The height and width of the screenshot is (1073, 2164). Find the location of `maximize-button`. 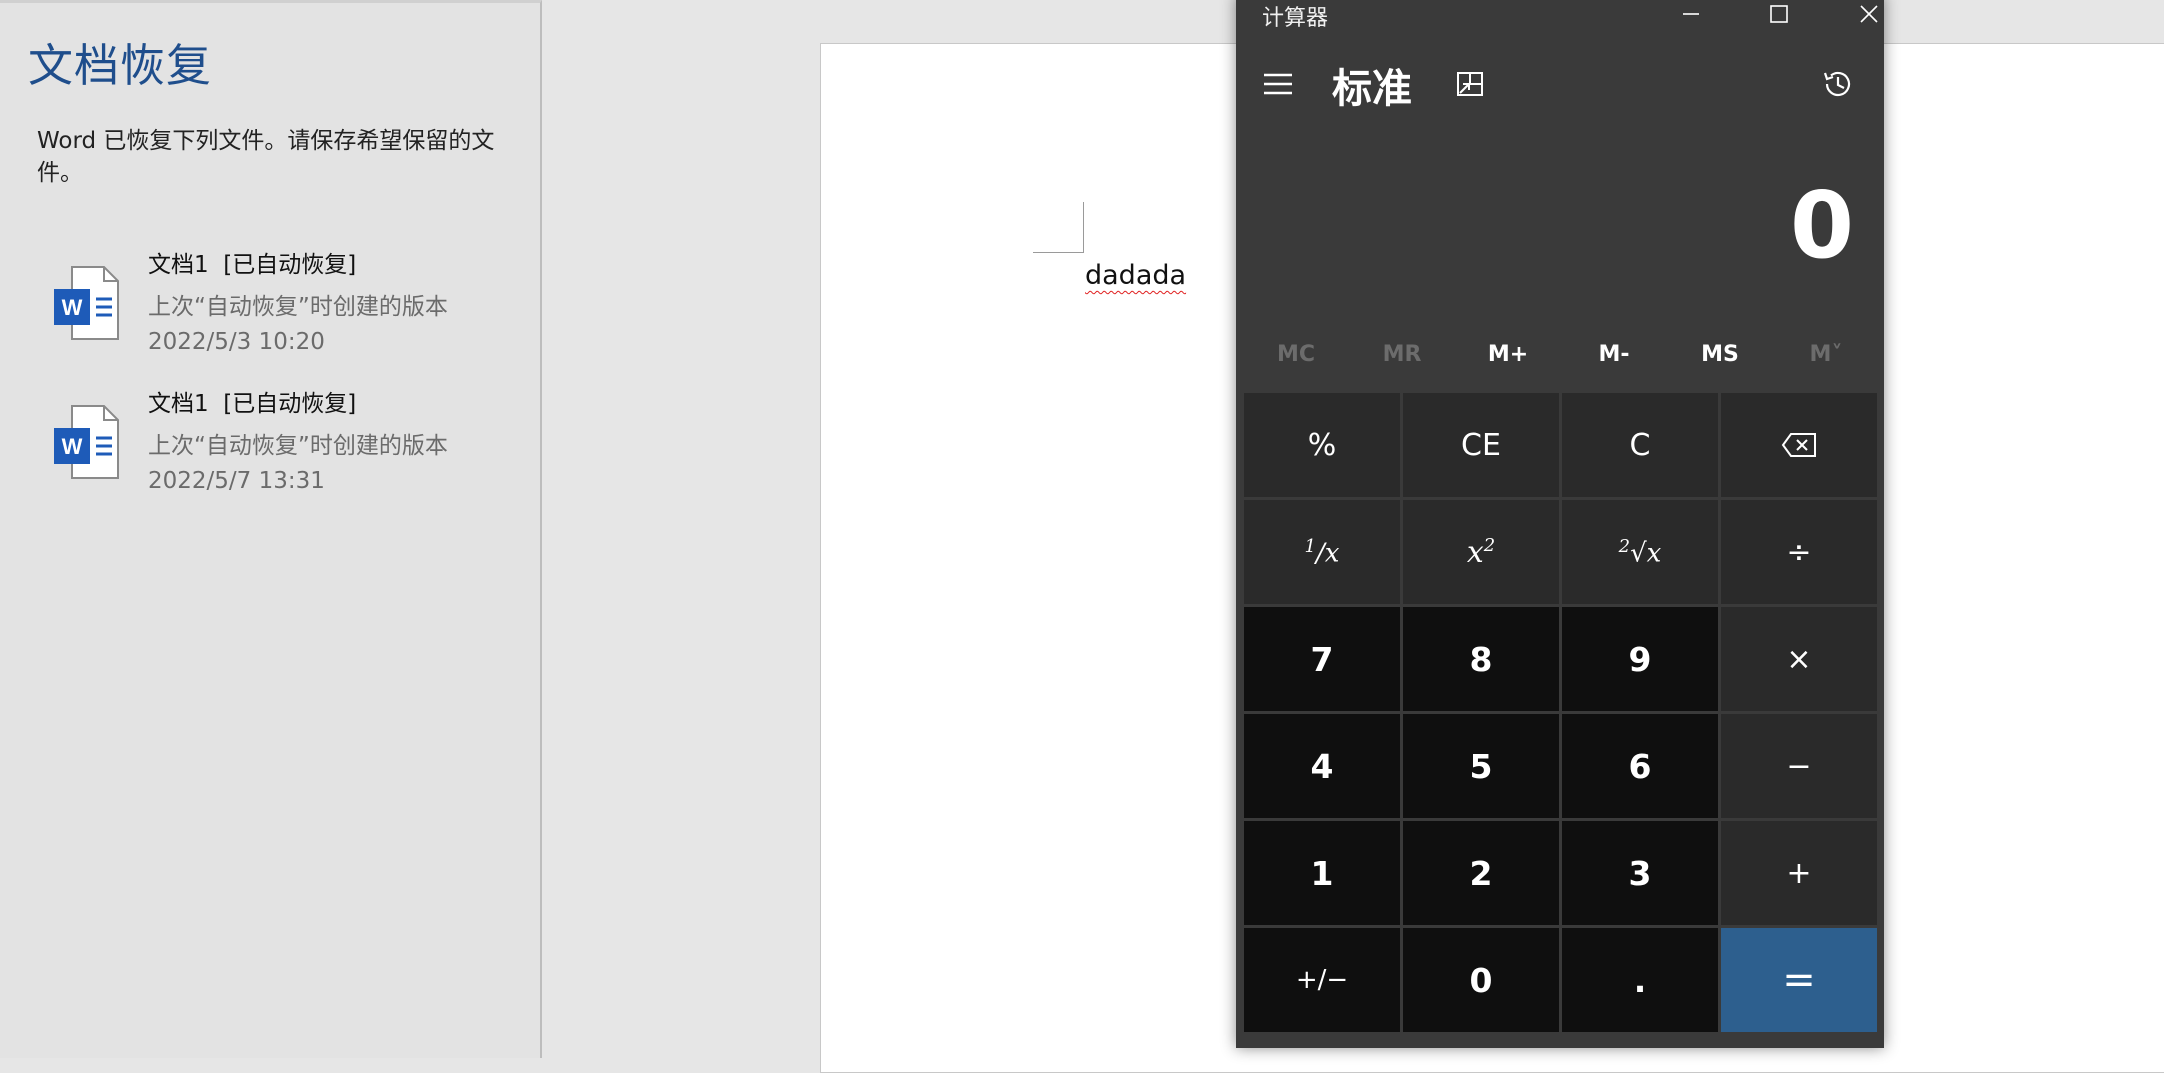

maximize-button is located at coordinates (1779, 17).